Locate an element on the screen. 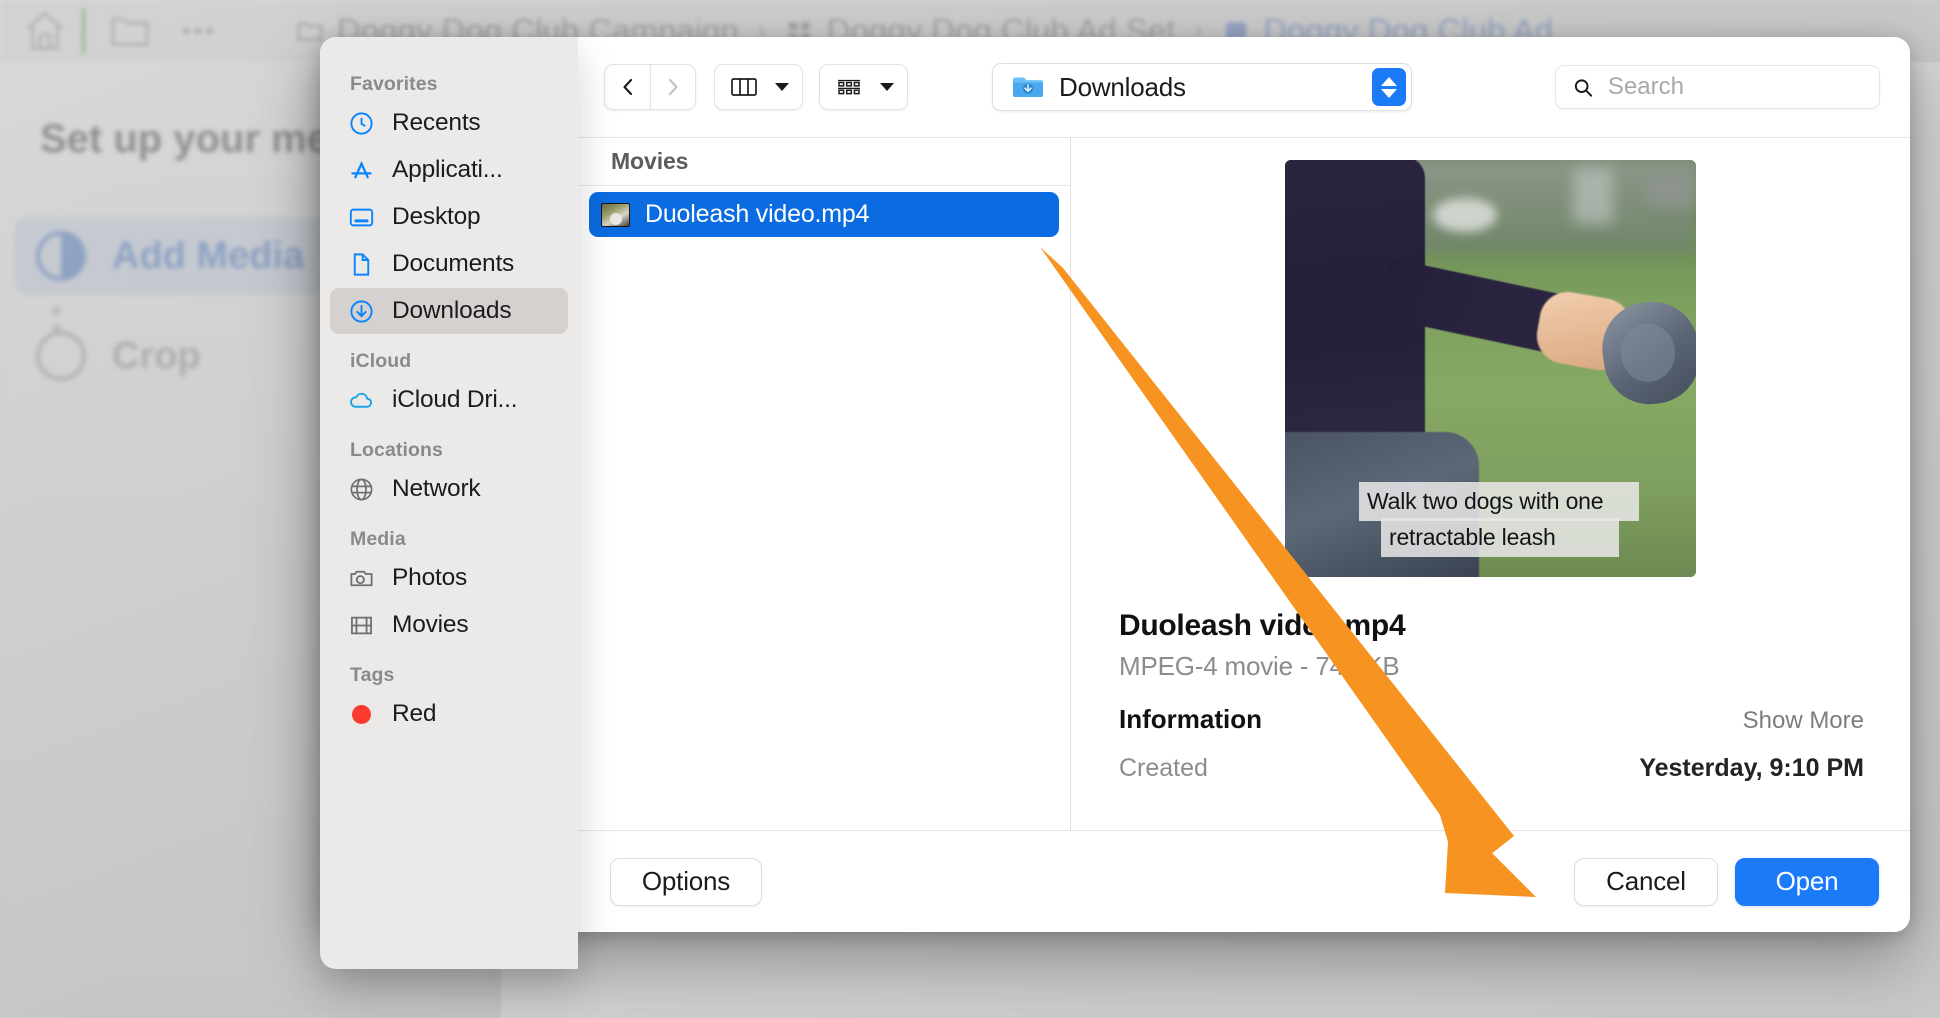 Image resolution: width=1940 pixels, height=1018 pixels. path-popup-label: Downloads is located at coordinates (1122, 86).